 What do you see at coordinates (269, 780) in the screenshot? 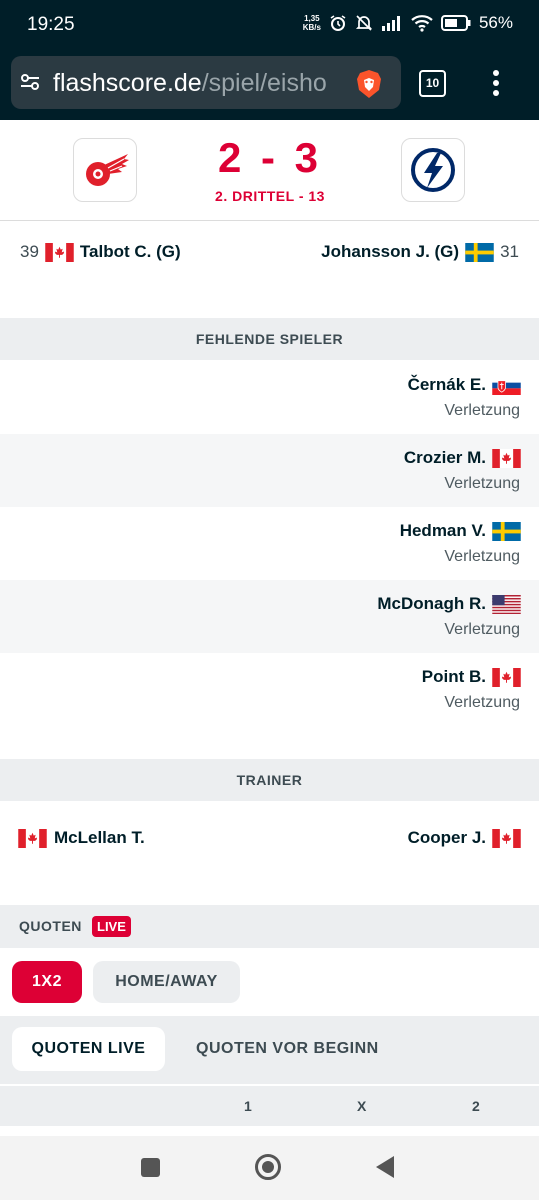
I see `trainer-header: TRAINER` at bounding box center [269, 780].